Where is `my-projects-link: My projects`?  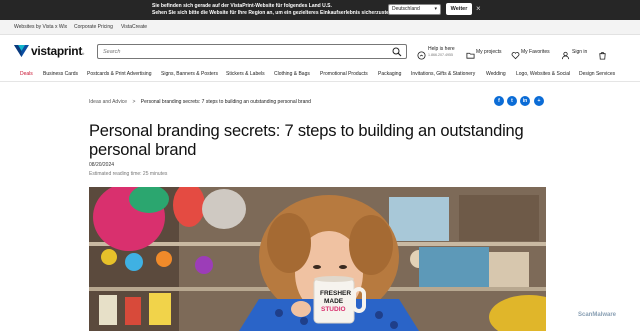 my-projects-link: My projects is located at coordinates (489, 52).